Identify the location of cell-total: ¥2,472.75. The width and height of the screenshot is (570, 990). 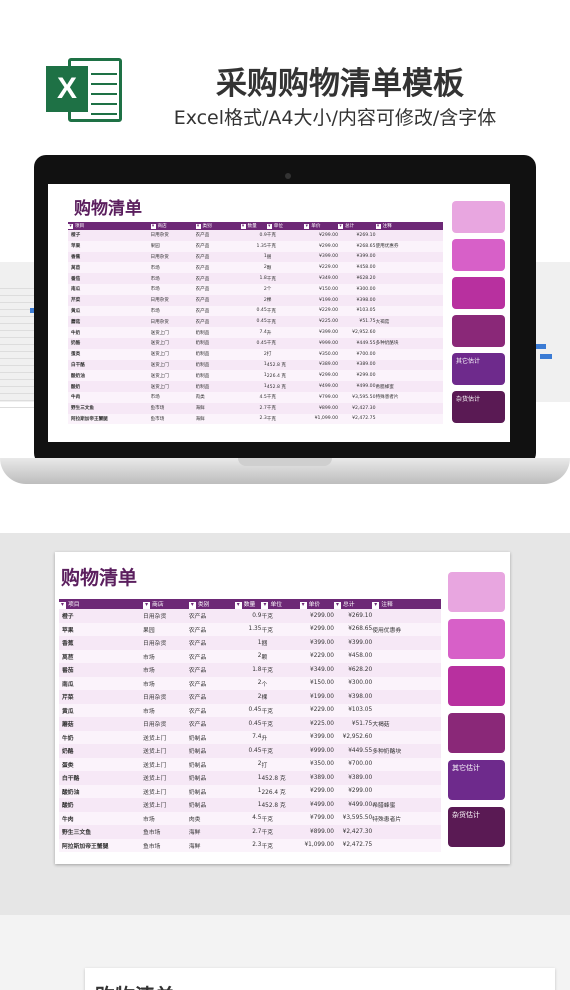
(357, 419).